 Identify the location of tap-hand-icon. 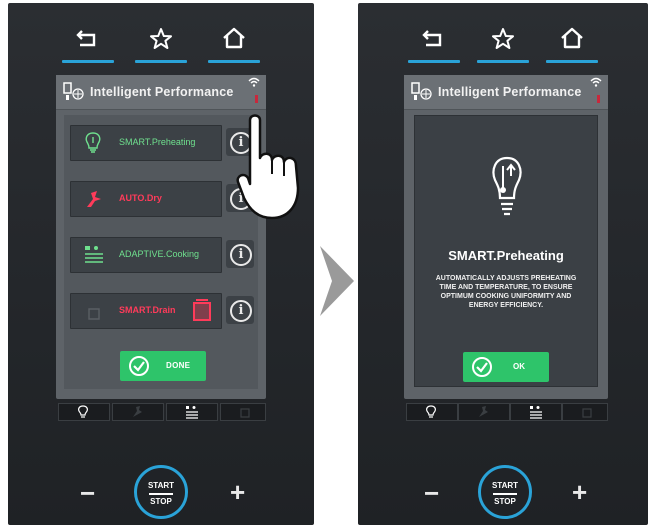
(268, 167).